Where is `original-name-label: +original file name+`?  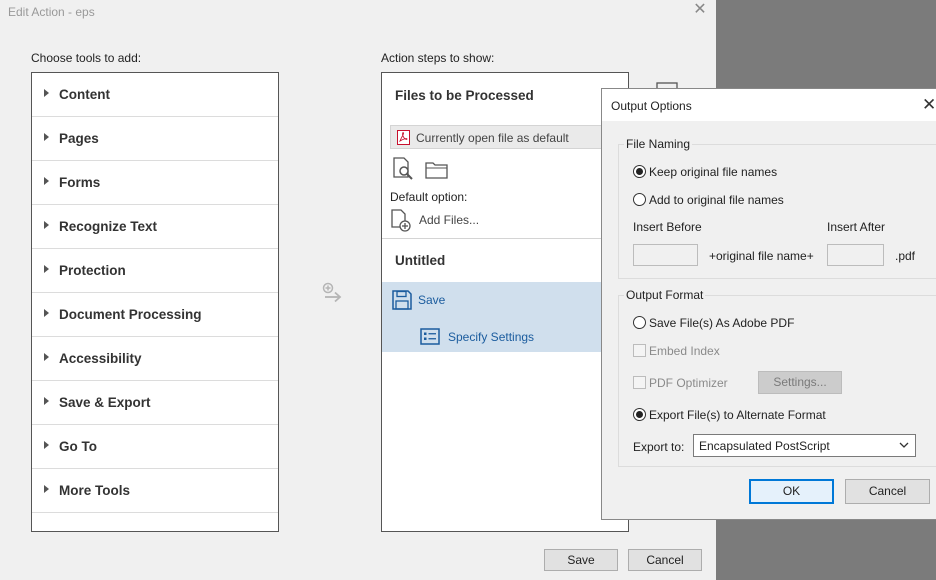 original-name-label: +original file name+ is located at coordinates (761, 256).